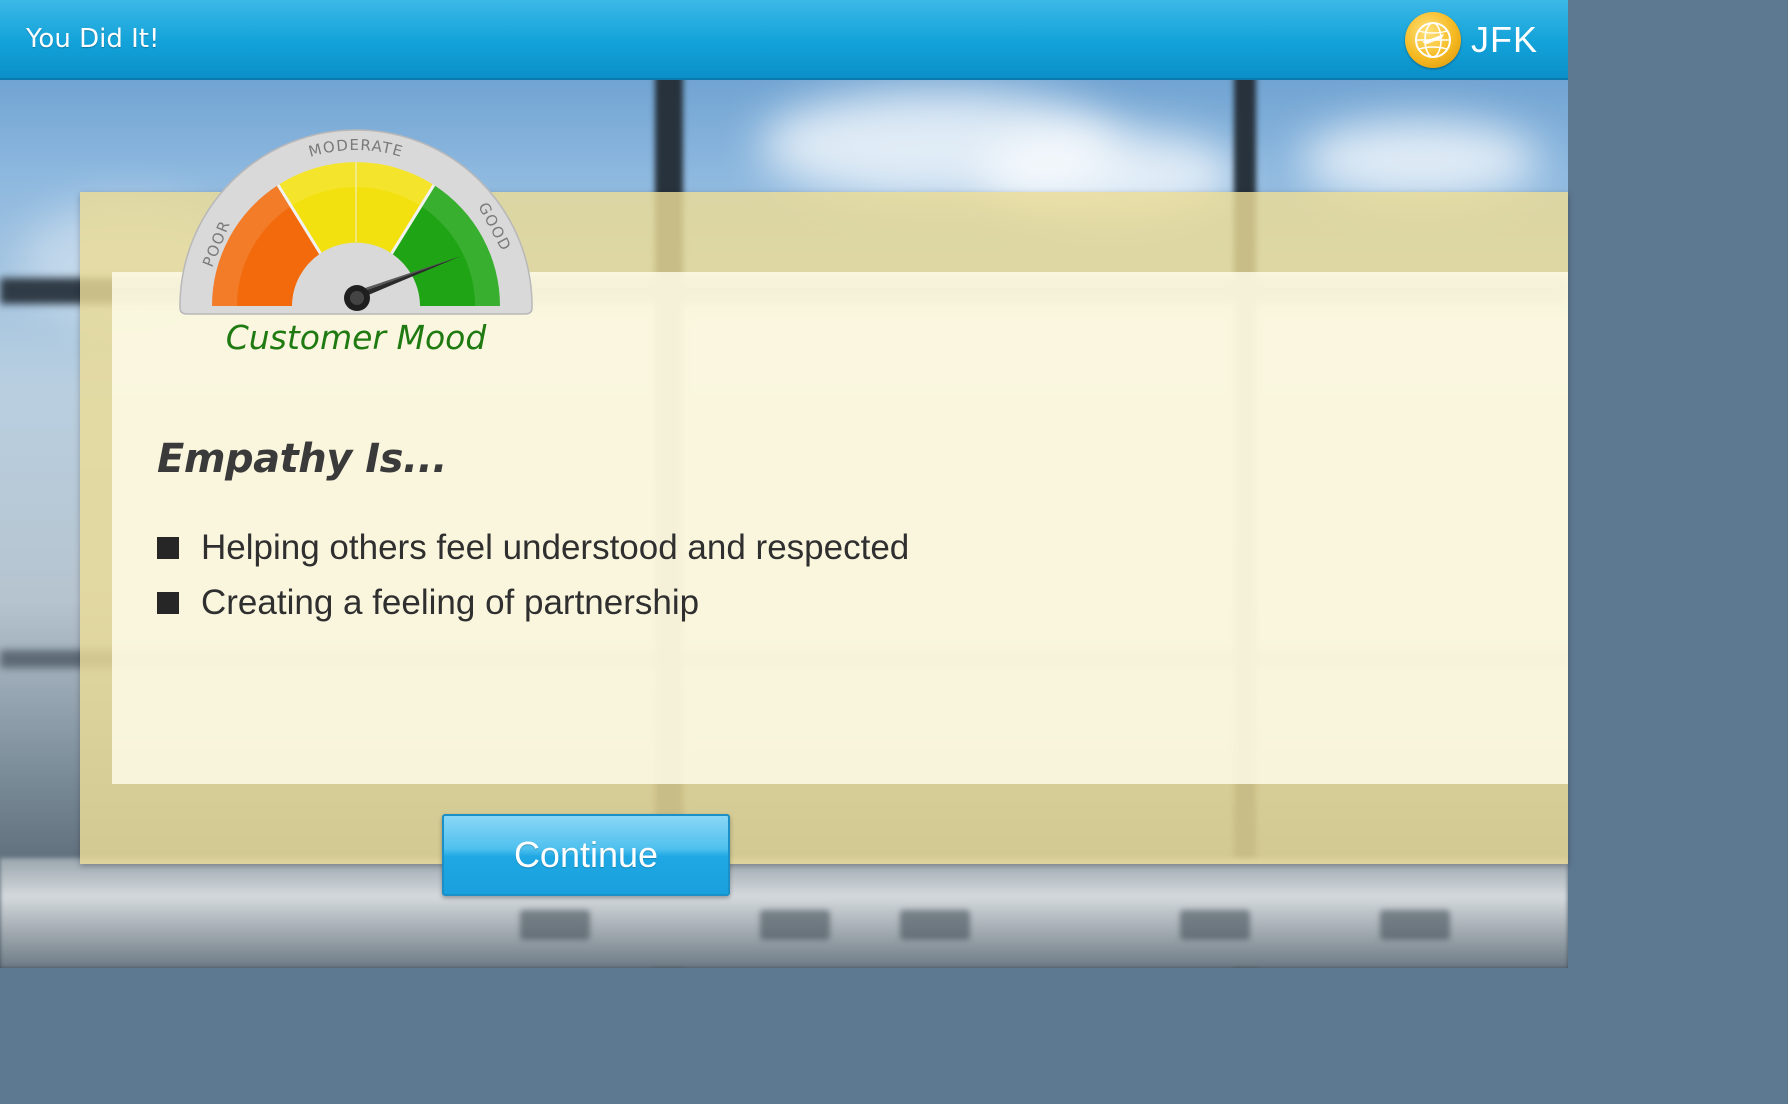 This screenshot has width=1788, height=1104. What do you see at coordinates (93, 39) in the screenshot?
I see `window-title: You Did It!` at bounding box center [93, 39].